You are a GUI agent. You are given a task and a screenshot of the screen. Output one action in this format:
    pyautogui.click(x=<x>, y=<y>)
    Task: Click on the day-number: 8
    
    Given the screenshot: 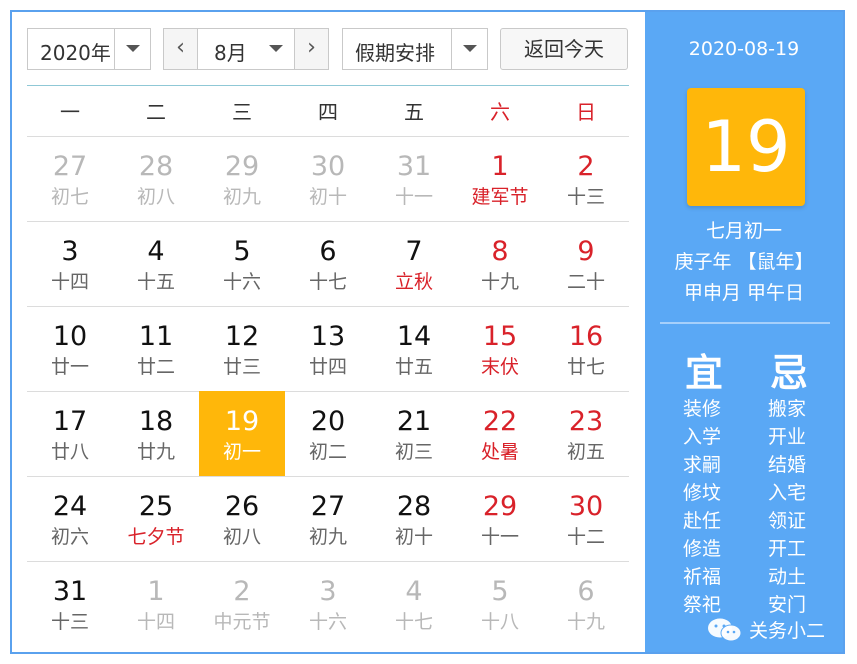 What is the action you would take?
    pyautogui.click(x=500, y=251)
    